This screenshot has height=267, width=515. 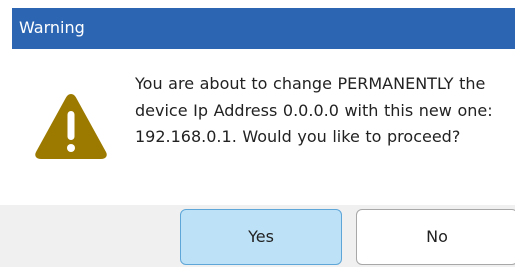 I want to click on warning-triangle-icon, so click(x=71, y=126).